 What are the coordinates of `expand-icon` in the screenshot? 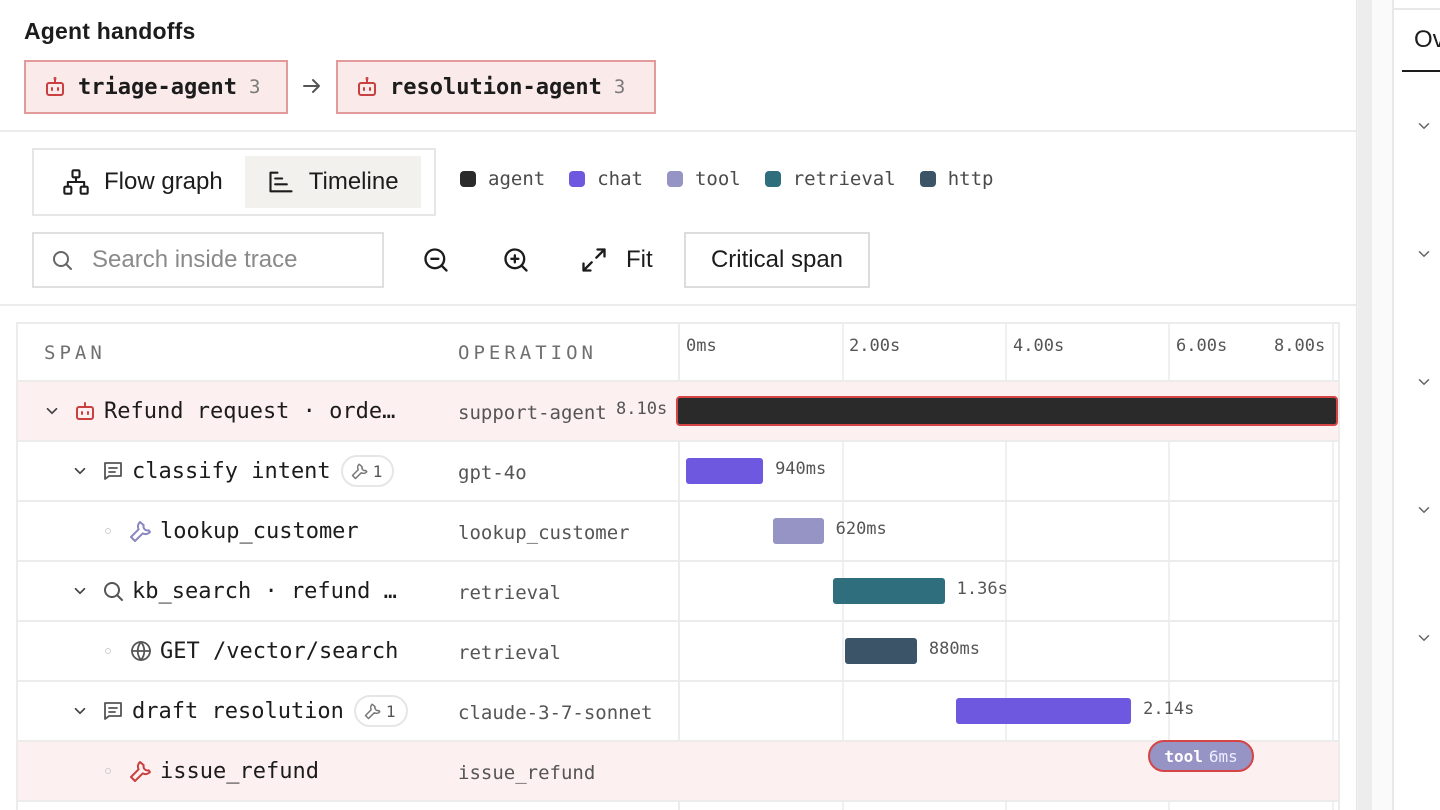 It's located at (594, 260).